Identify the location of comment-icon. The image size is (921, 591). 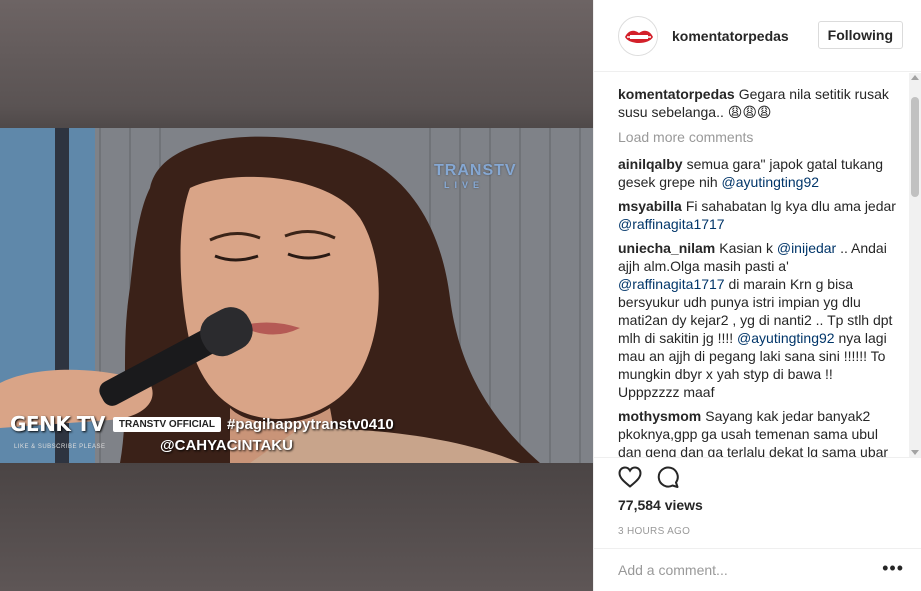
(668, 477).